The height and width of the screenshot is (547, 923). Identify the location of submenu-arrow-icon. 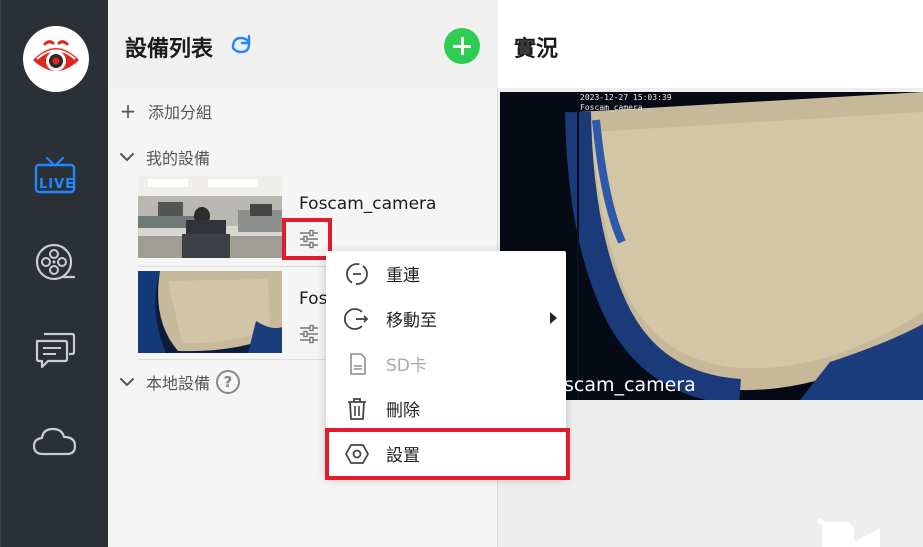
(553, 318).